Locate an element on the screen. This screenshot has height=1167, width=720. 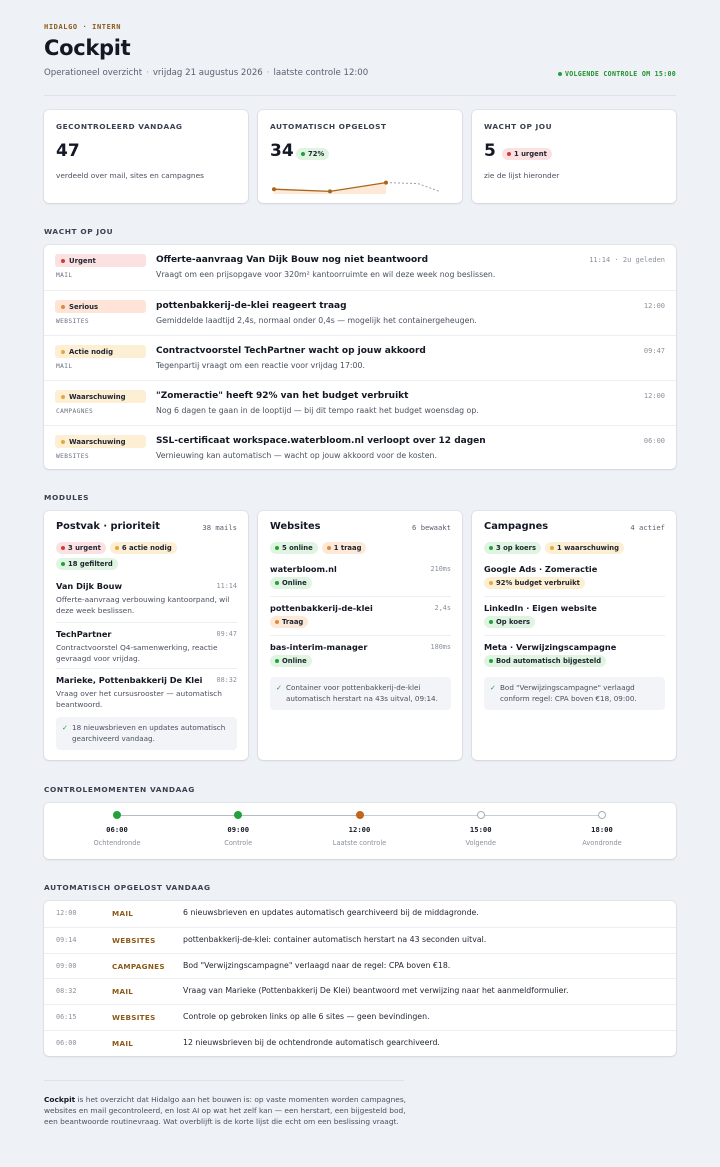
timeline-label: Avondronde is located at coordinates (602, 843).